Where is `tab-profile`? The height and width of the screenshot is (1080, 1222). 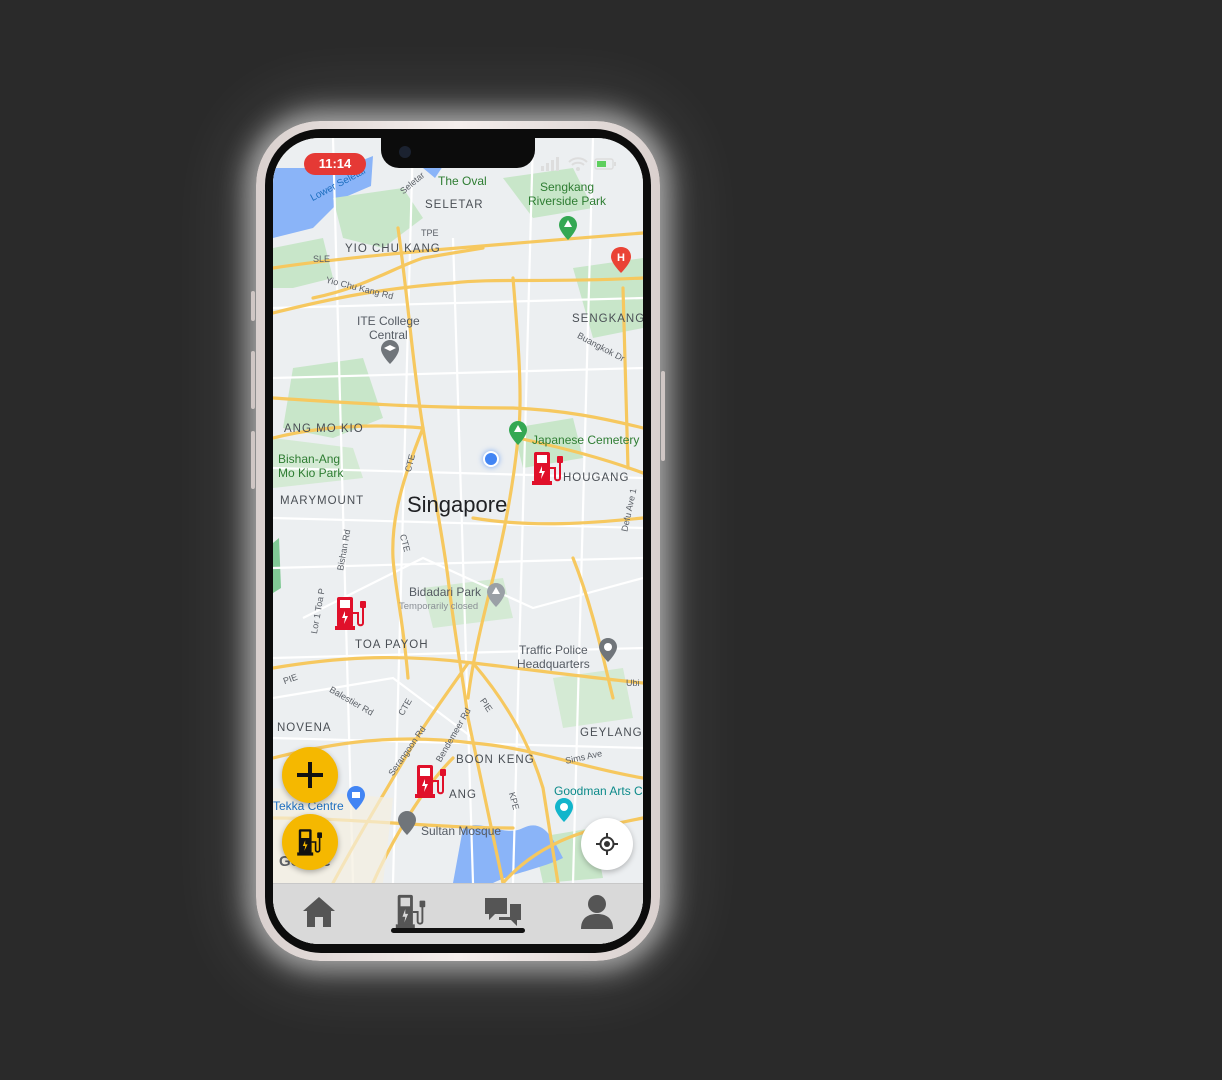
tab-profile is located at coordinates (597, 912).